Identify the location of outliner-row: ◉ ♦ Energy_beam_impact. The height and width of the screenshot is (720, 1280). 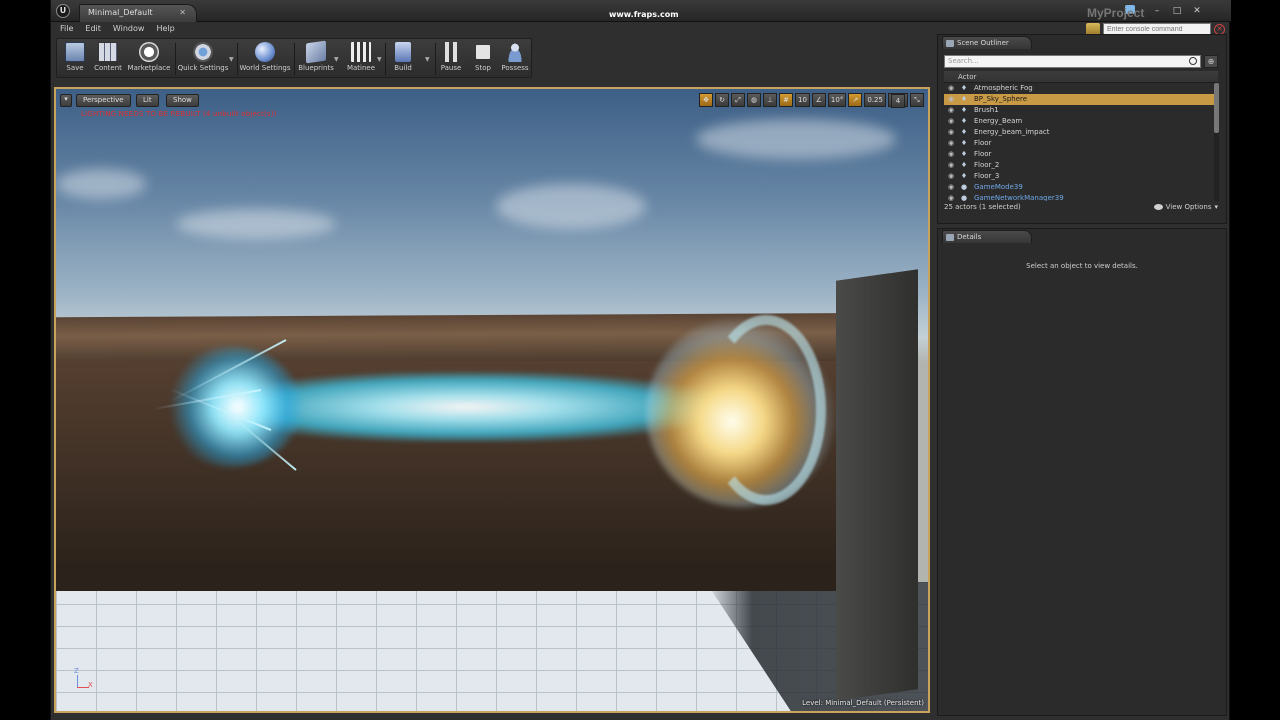
(1079, 132).